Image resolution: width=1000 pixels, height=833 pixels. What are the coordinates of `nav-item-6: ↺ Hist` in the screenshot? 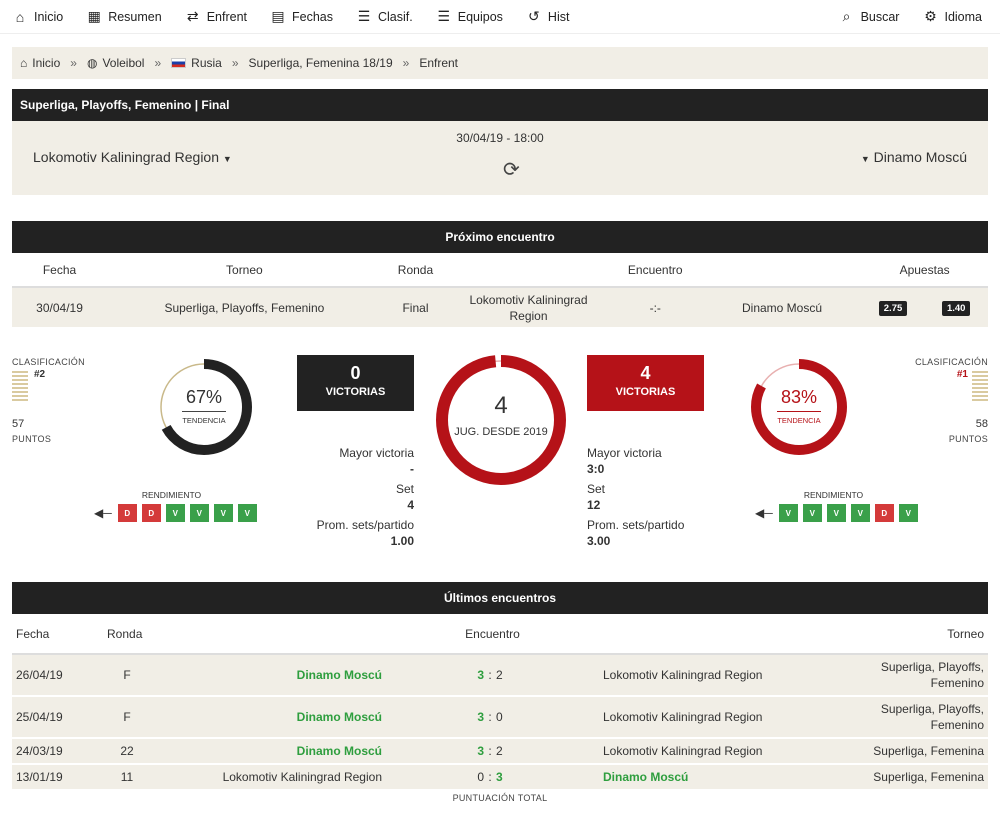 It's located at (548, 16).